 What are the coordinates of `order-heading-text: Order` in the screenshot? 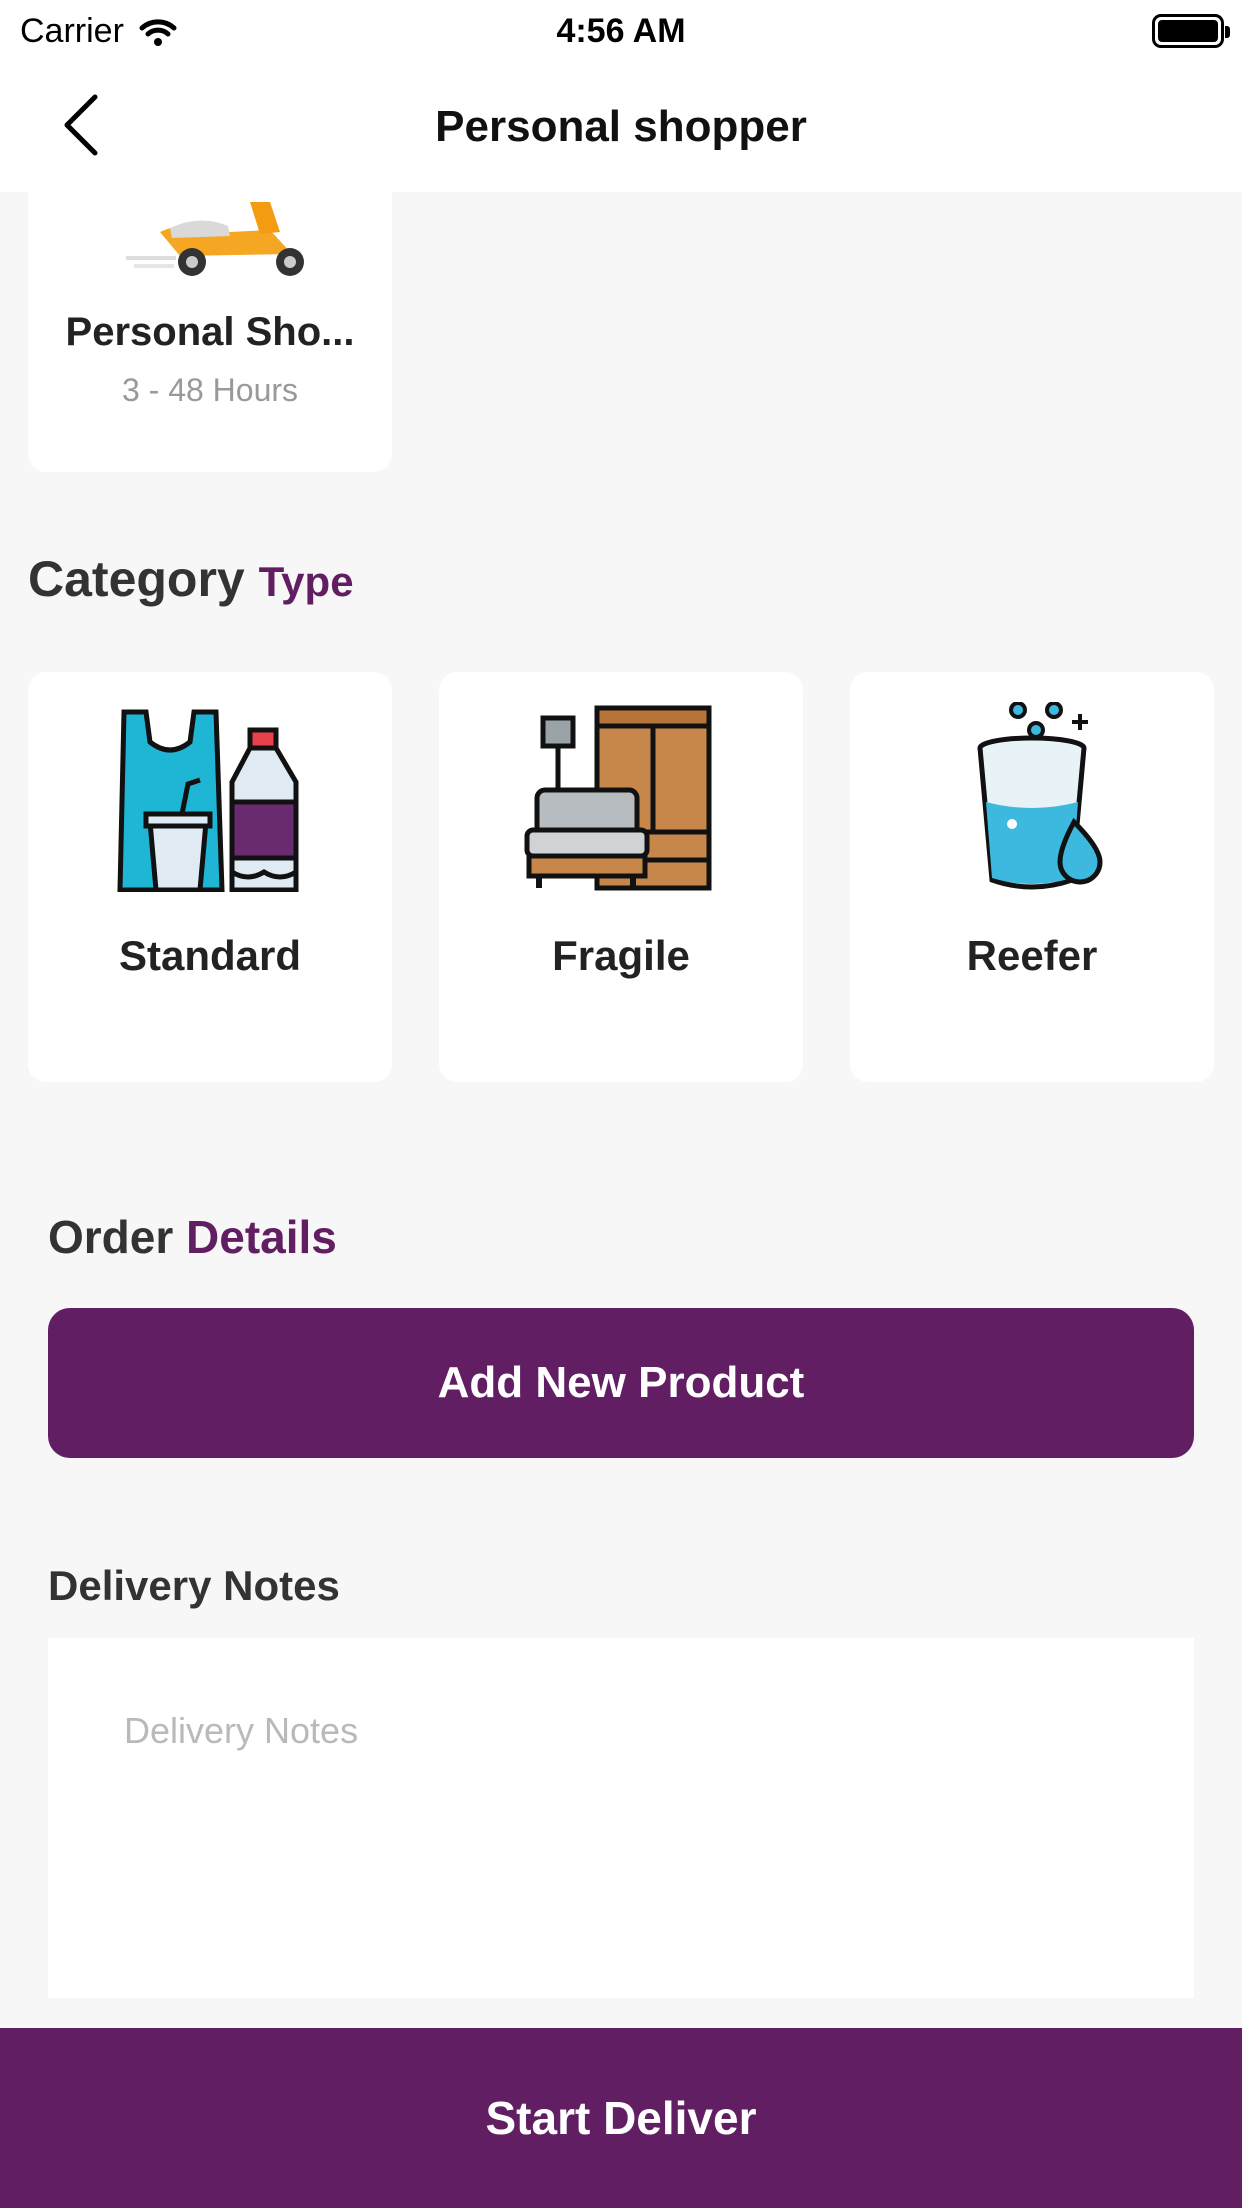 It's located at (111, 1237).